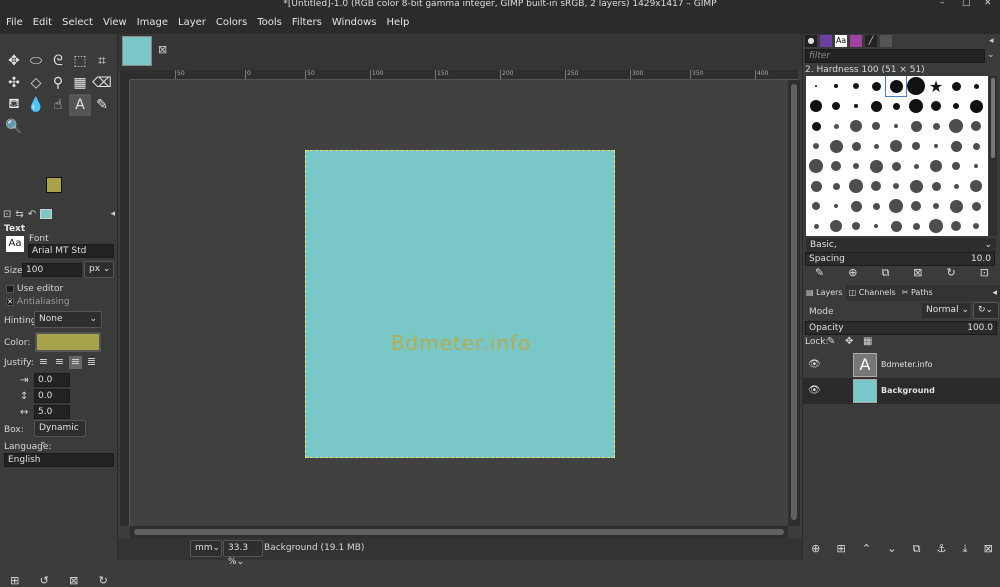  Describe the element at coordinates (68, 342) in the screenshot. I see `text-color-swatch` at that location.